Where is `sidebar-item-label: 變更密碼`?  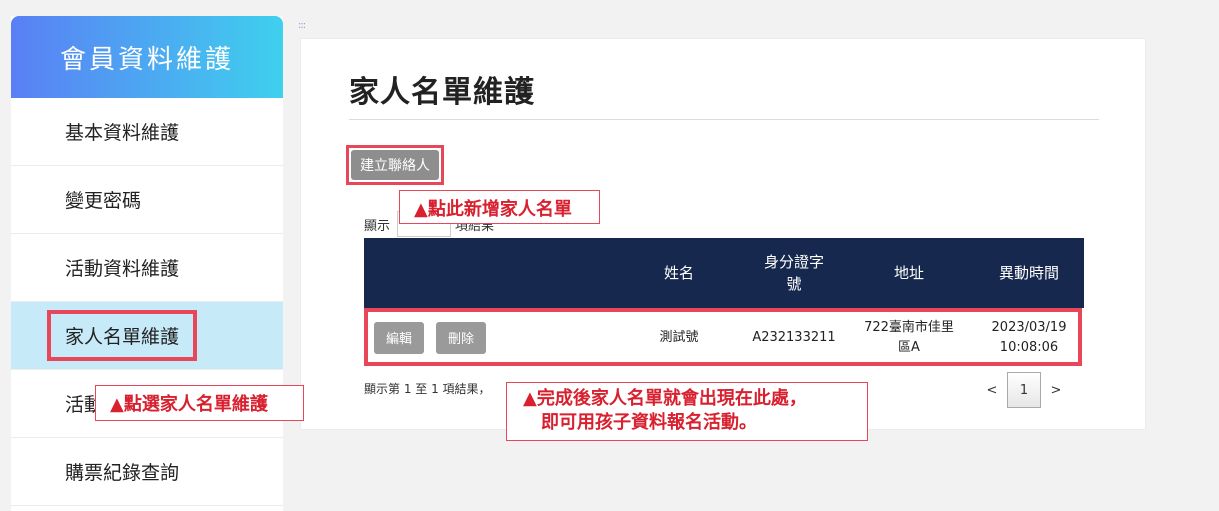 sidebar-item-label: 變更密碼 is located at coordinates (103, 201).